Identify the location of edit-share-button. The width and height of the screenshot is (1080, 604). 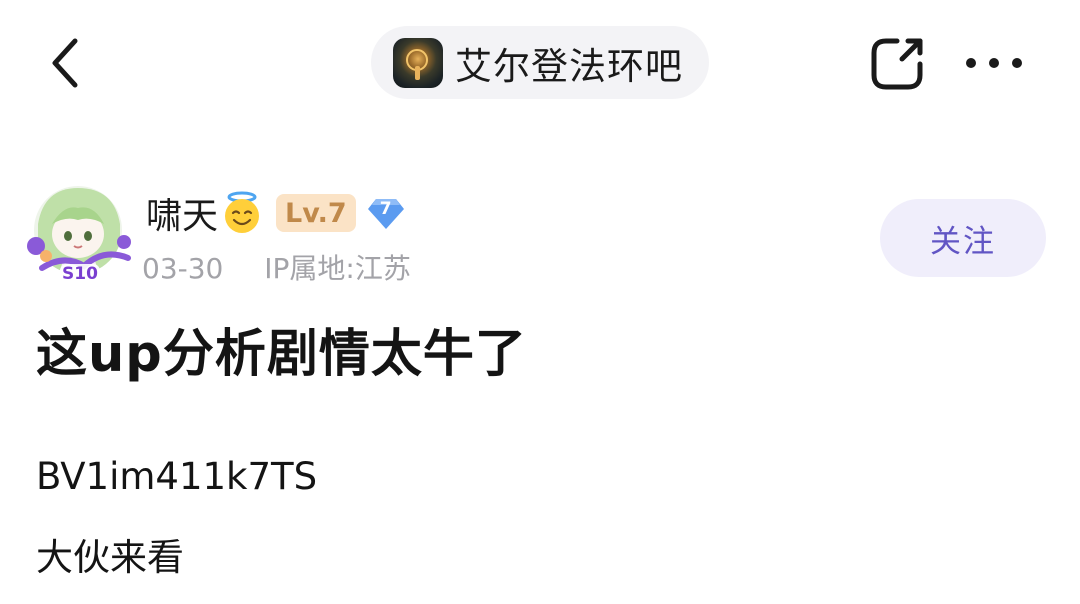
(897, 64).